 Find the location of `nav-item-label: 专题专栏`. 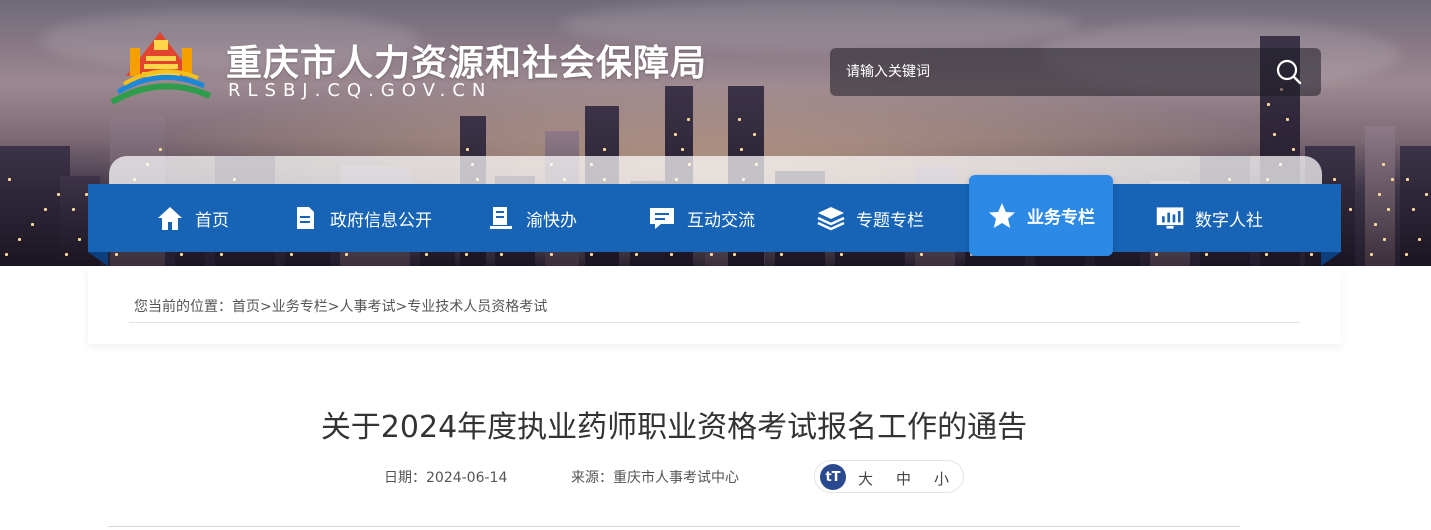

nav-item-label: 专题专栏 is located at coordinates (890, 220).